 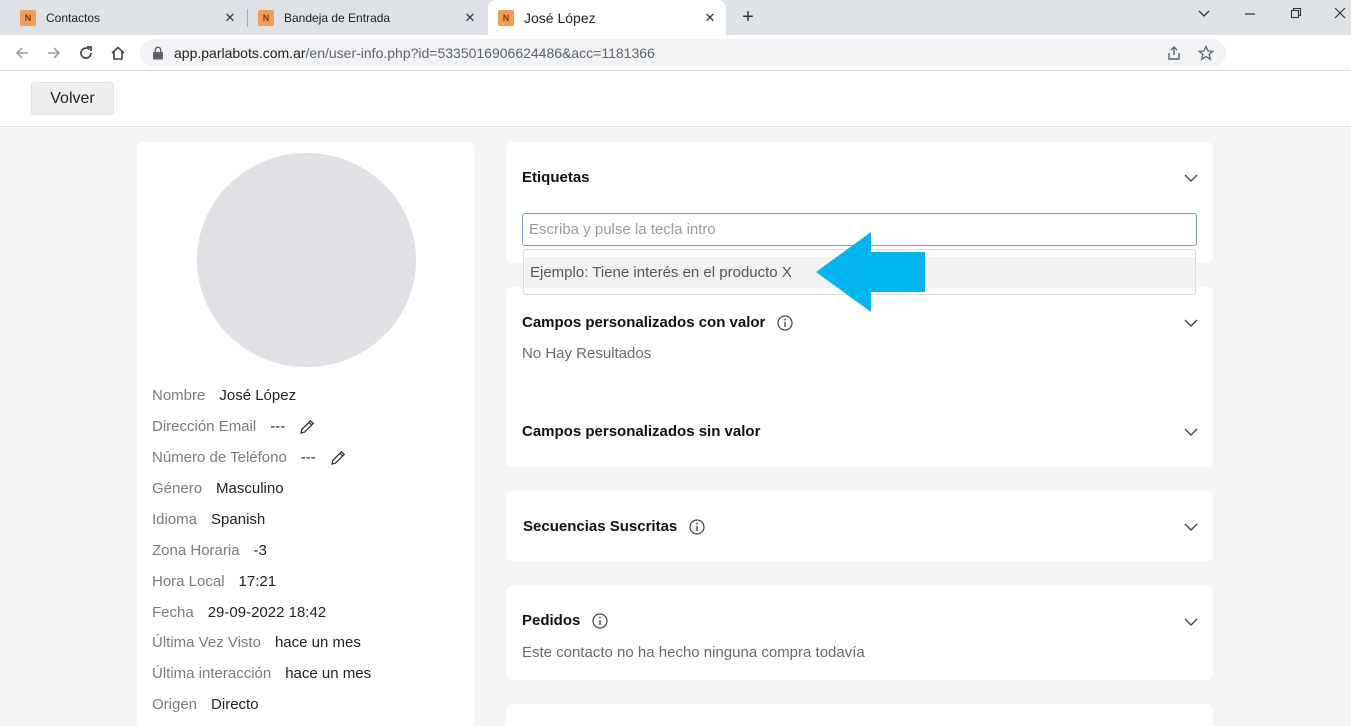 What do you see at coordinates (72, 98) in the screenshot?
I see `back-button: Volver` at bounding box center [72, 98].